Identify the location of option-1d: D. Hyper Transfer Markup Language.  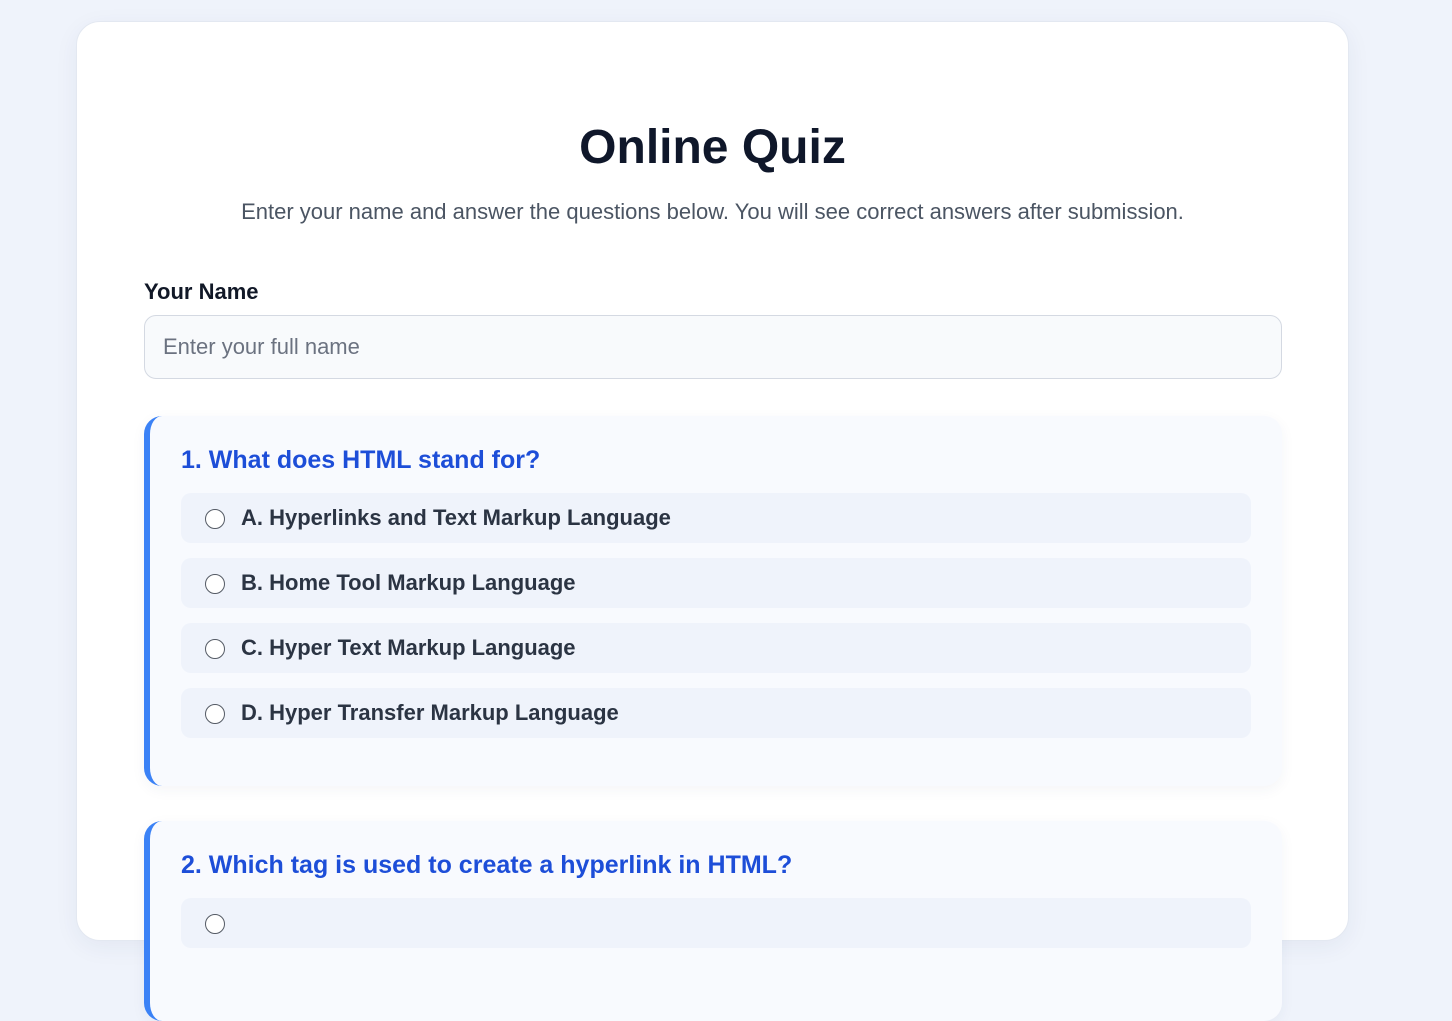
(716, 713).